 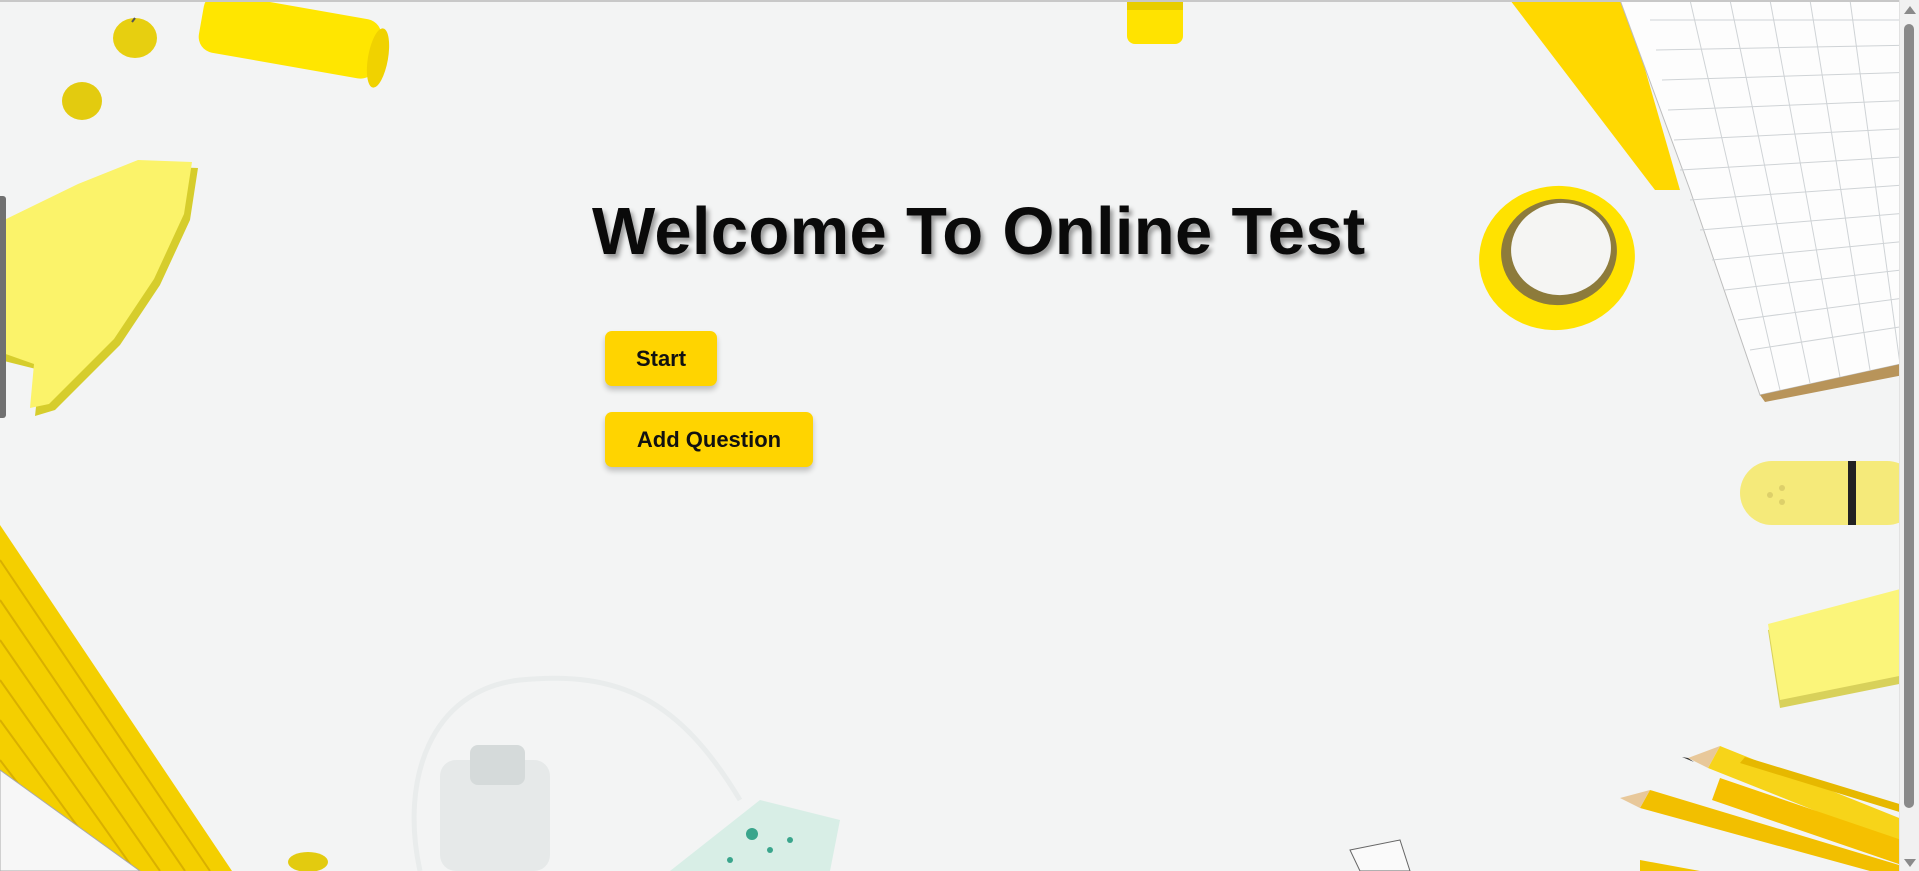 I want to click on chevron-down-icon, so click(x=1910, y=863).